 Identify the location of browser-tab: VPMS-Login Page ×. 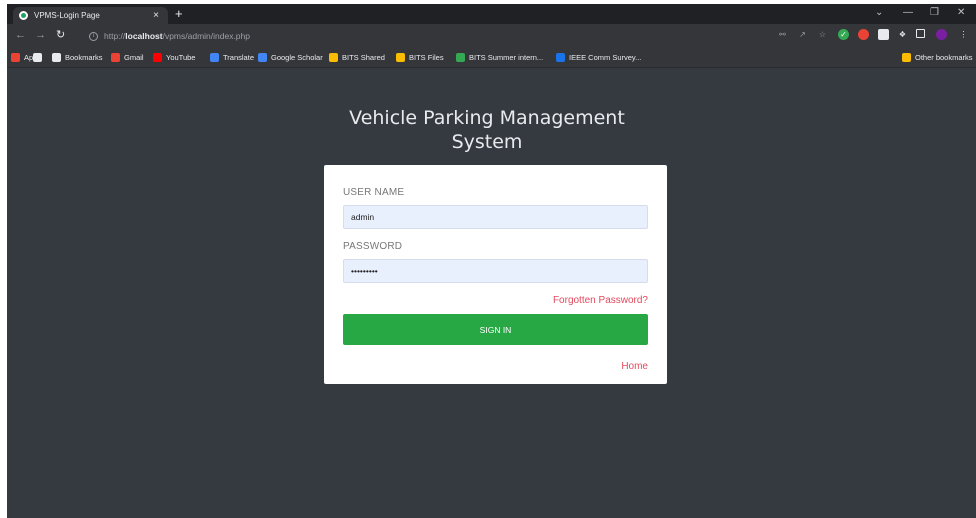
(90, 15).